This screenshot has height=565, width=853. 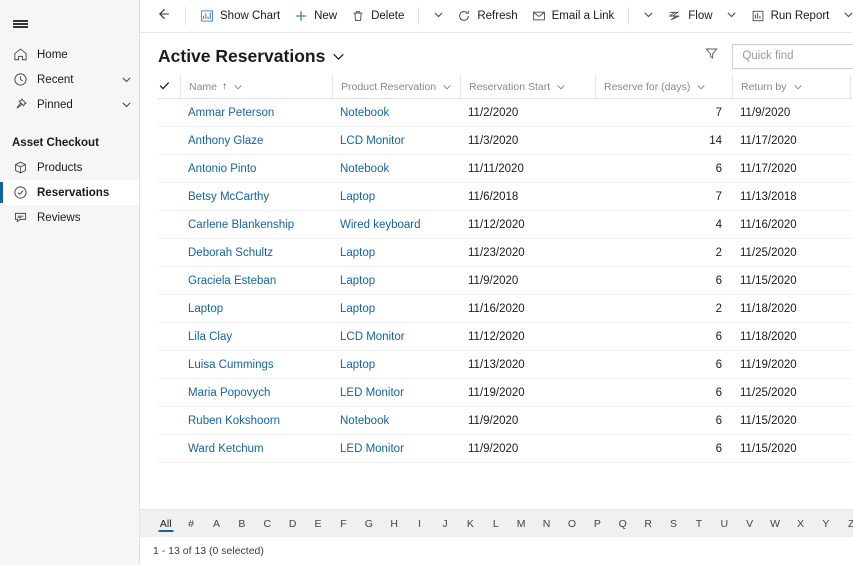 What do you see at coordinates (69, 217) in the screenshot?
I see `sidebar-item-reviews: Reviews` at bounding box center [69, 217].